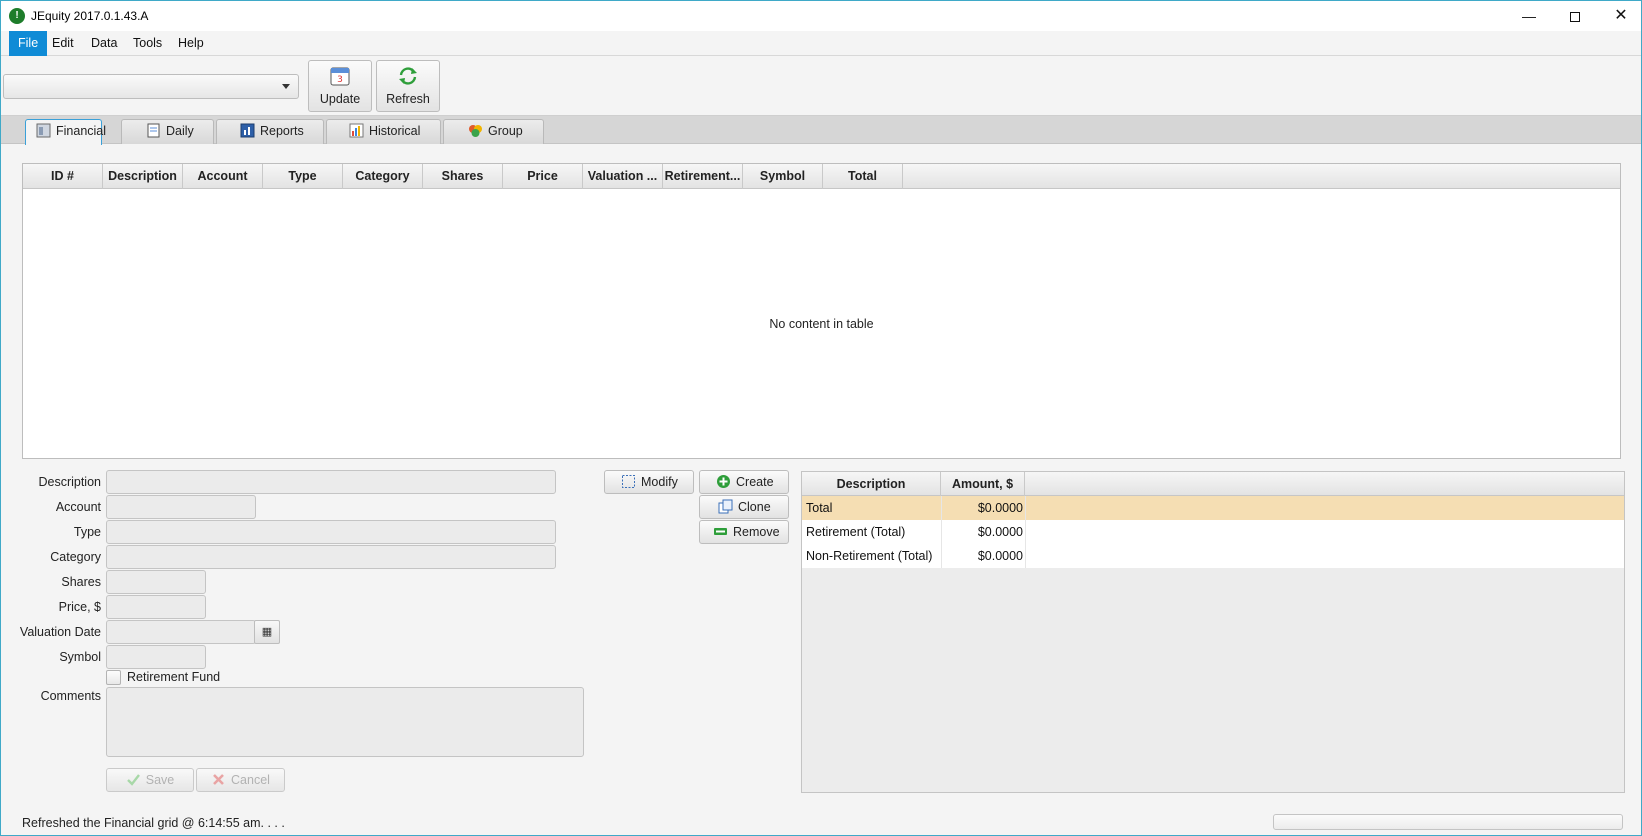  Describe the element at coordinates (408, 86) in the screenshot. I see `refresh-button: Refresh` at that location.